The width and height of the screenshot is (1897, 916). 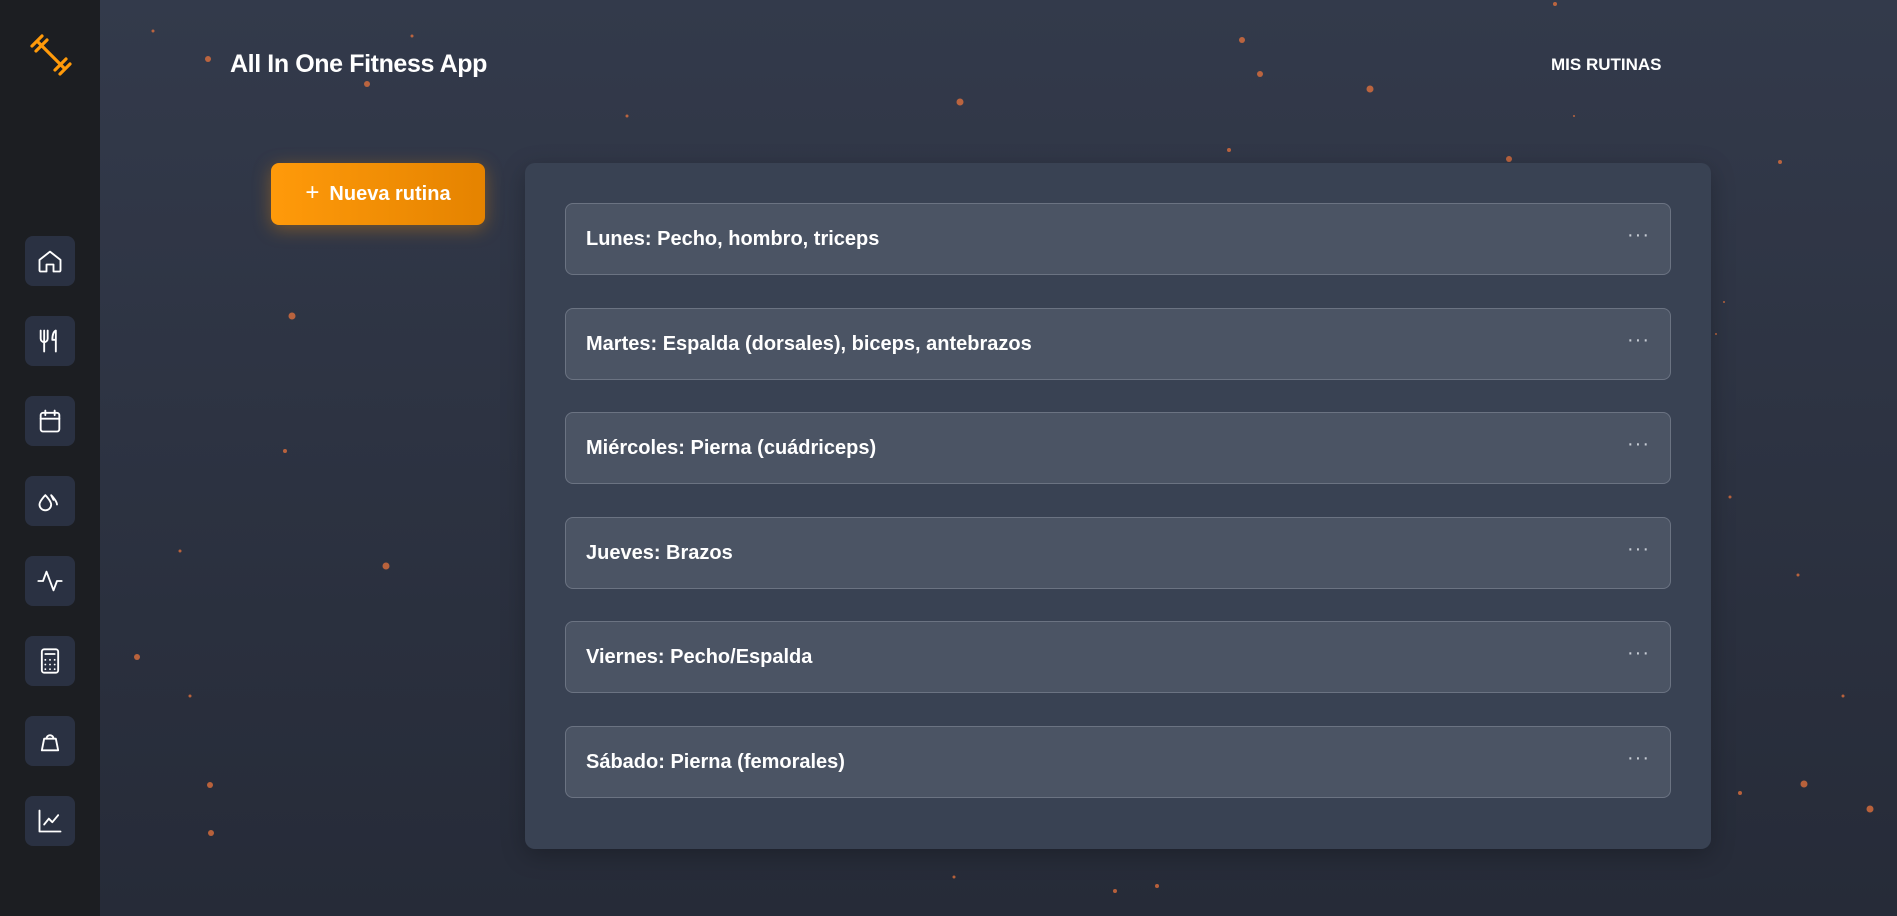 I want to click on calendar-icon, so click(x=50, y=421).